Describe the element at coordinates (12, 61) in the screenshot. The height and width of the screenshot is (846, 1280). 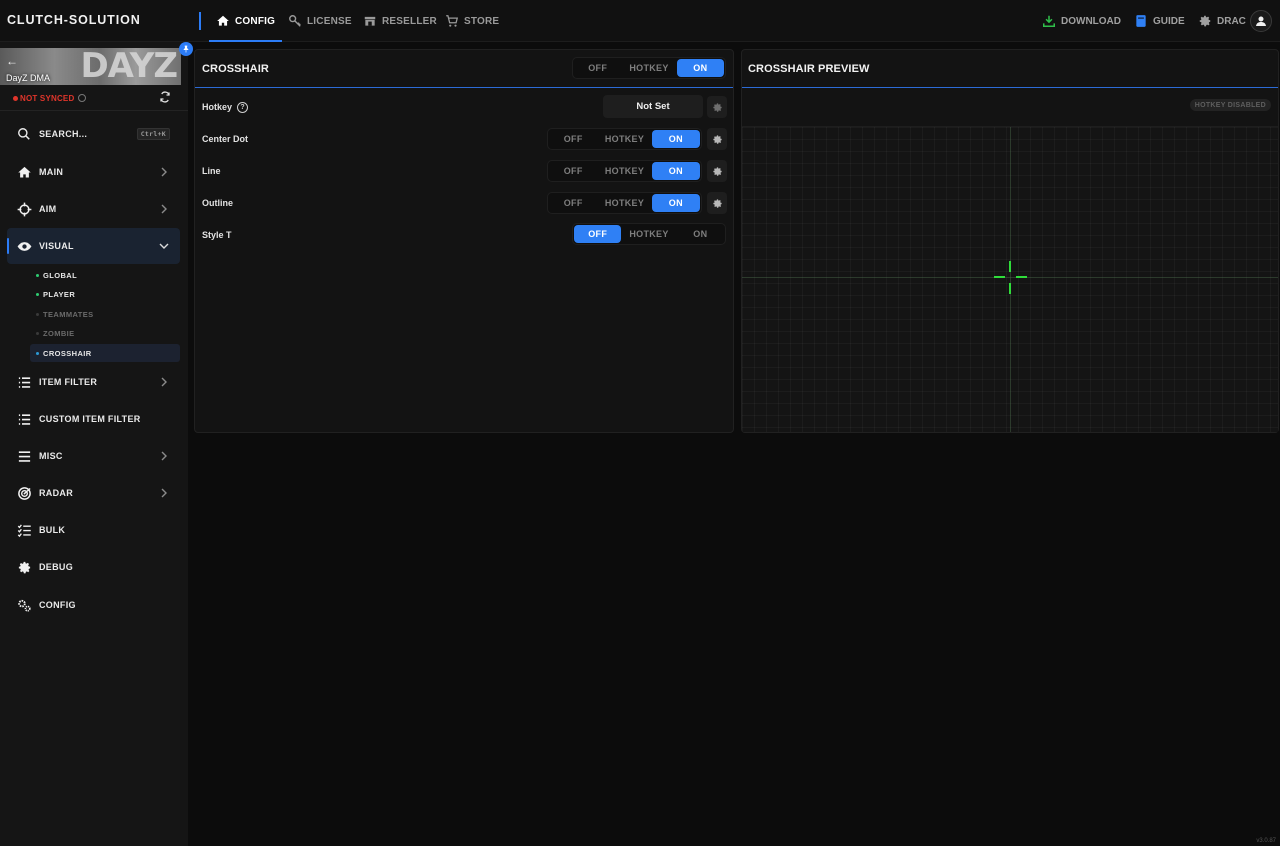
I see `back-arrow-icon: ←` at that location.